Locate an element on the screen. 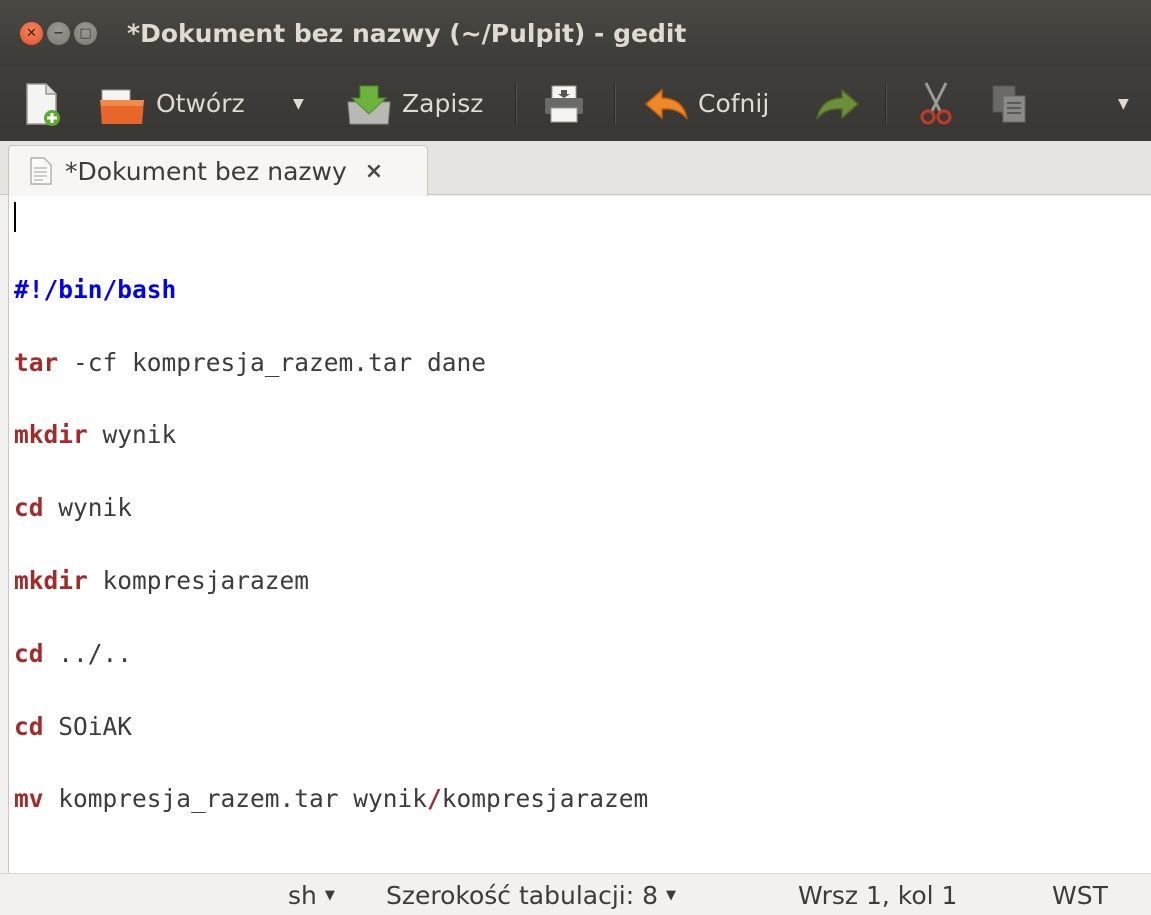 The width and height of the screenshot is (1151, 915). window-controls: ✕ − □ is located at coordinates (58, 33).